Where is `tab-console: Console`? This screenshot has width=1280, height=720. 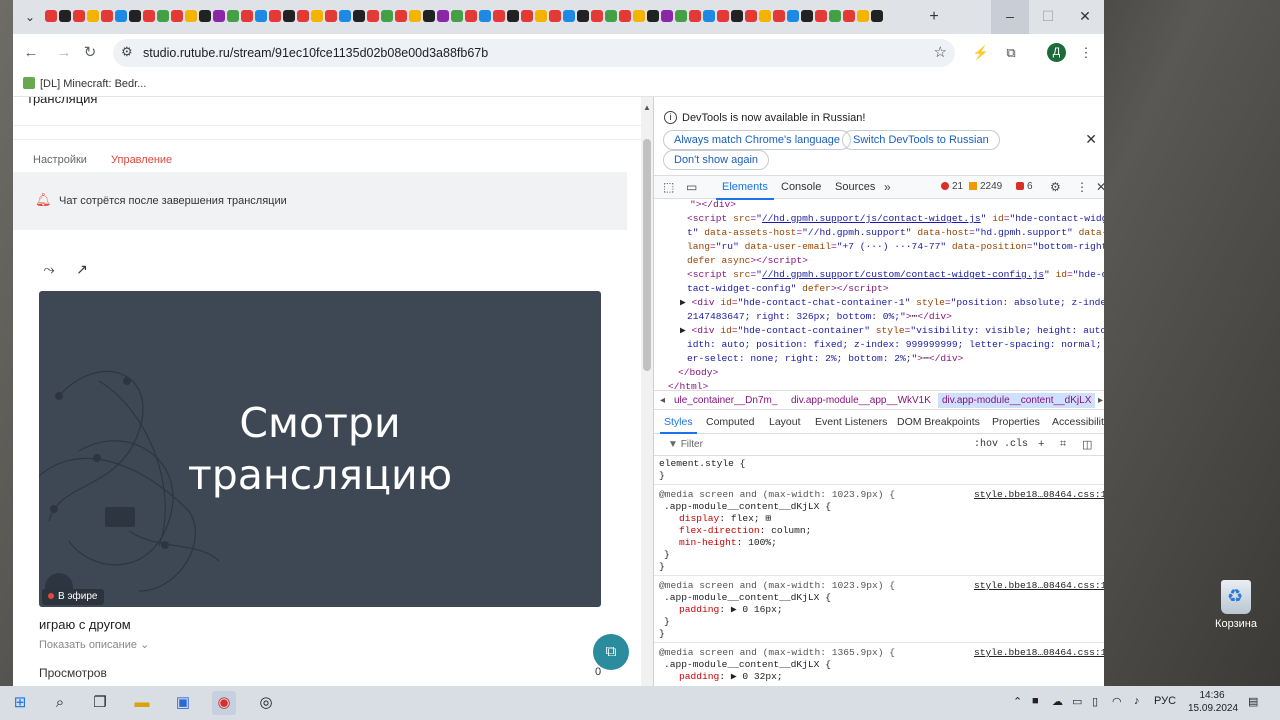
tab-console: Console is located at coordinates (801, 187).